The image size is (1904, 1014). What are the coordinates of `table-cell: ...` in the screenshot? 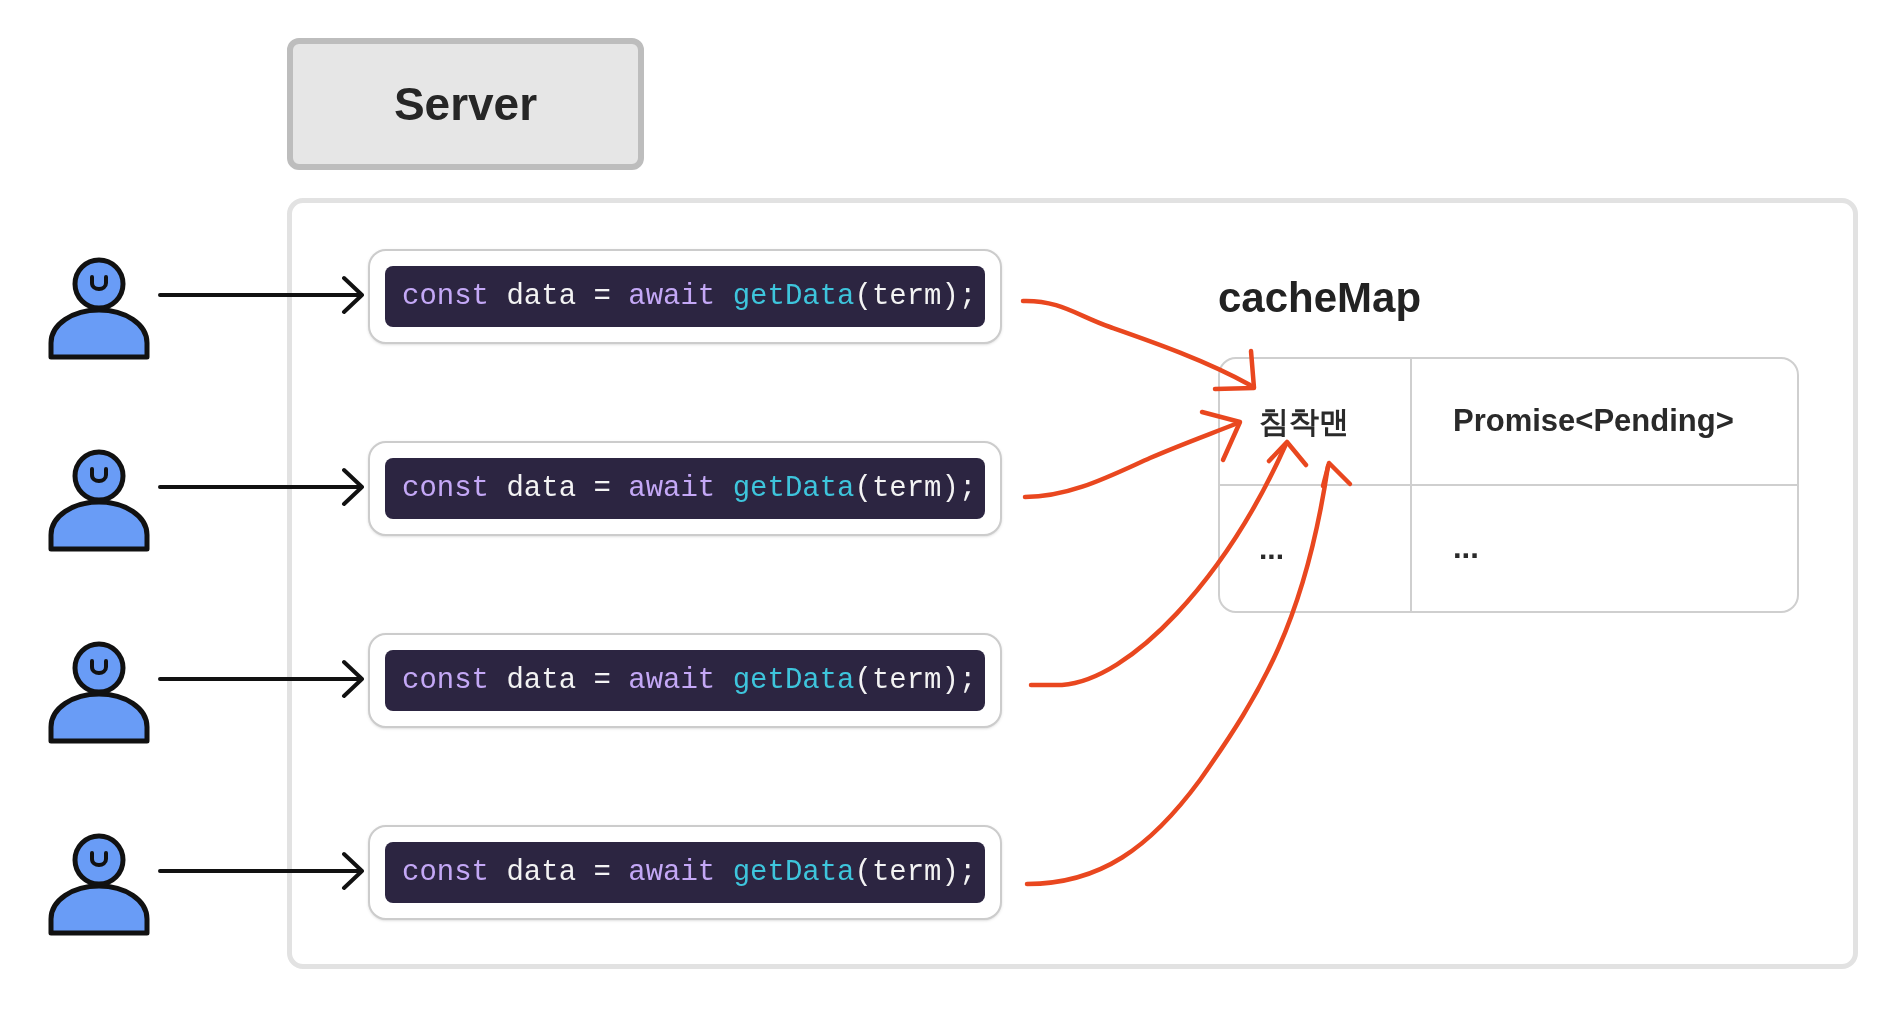 It's located at (1316, 548).